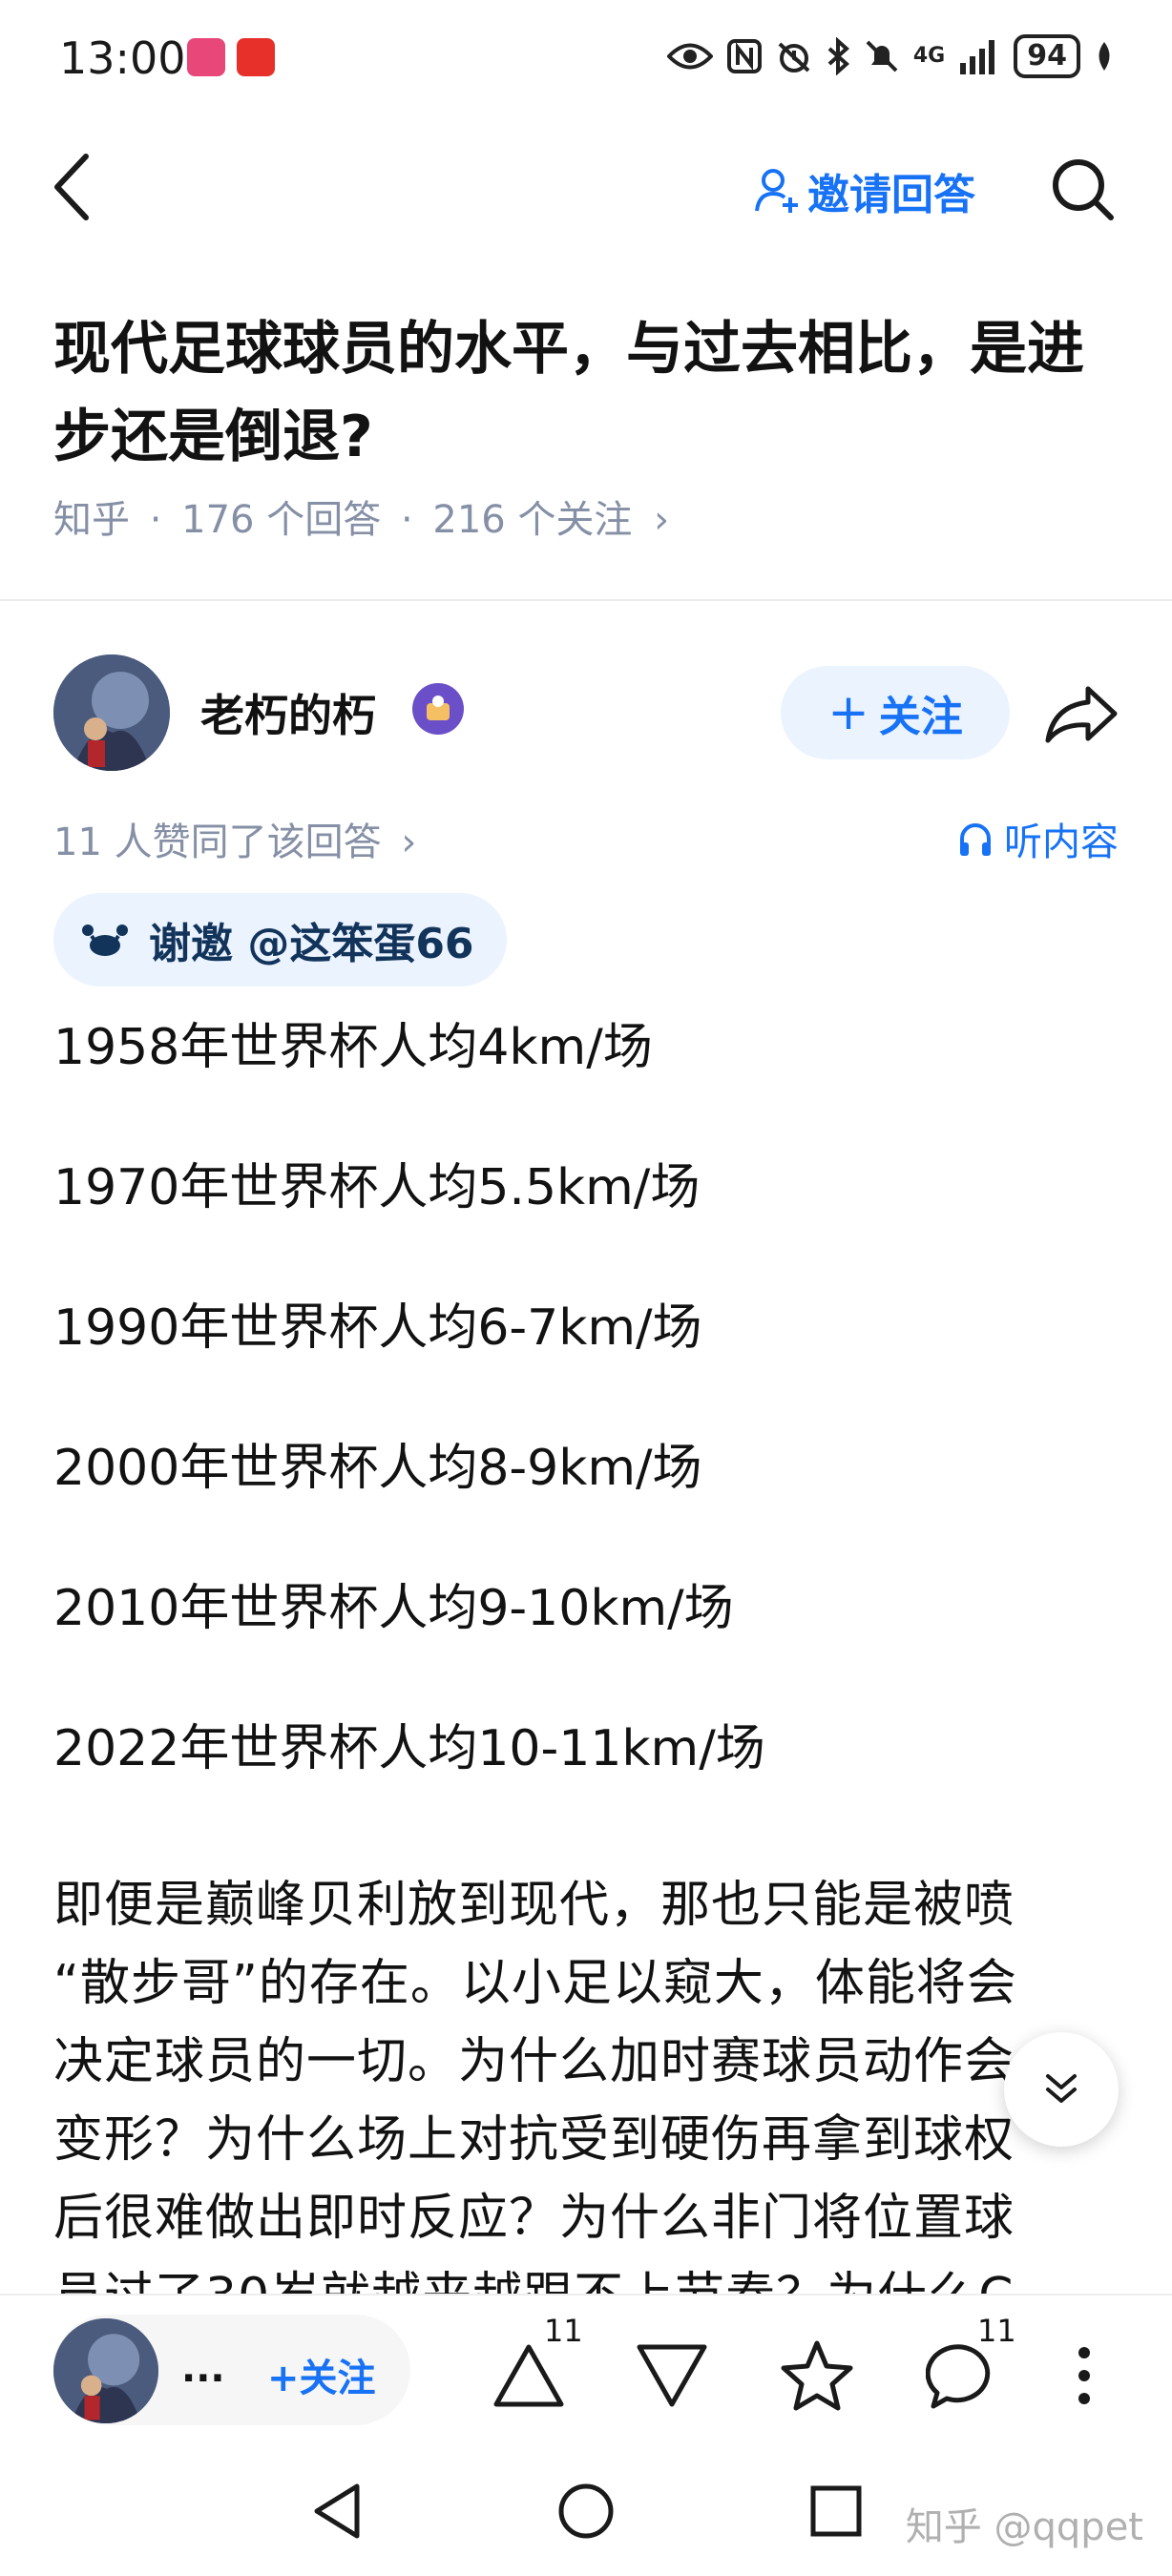 The width and height of the screenshot is (1172, 2576). I want to click on listen-button: 听内容, so click(1037, 838).